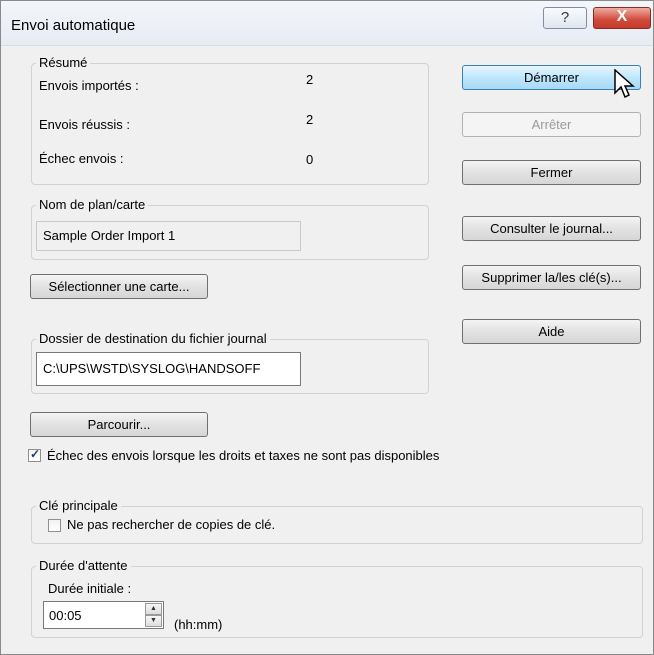 This screenshot has height=655, width=654. I want to click on initial-duration-value: 00:05, so click(65, 615).